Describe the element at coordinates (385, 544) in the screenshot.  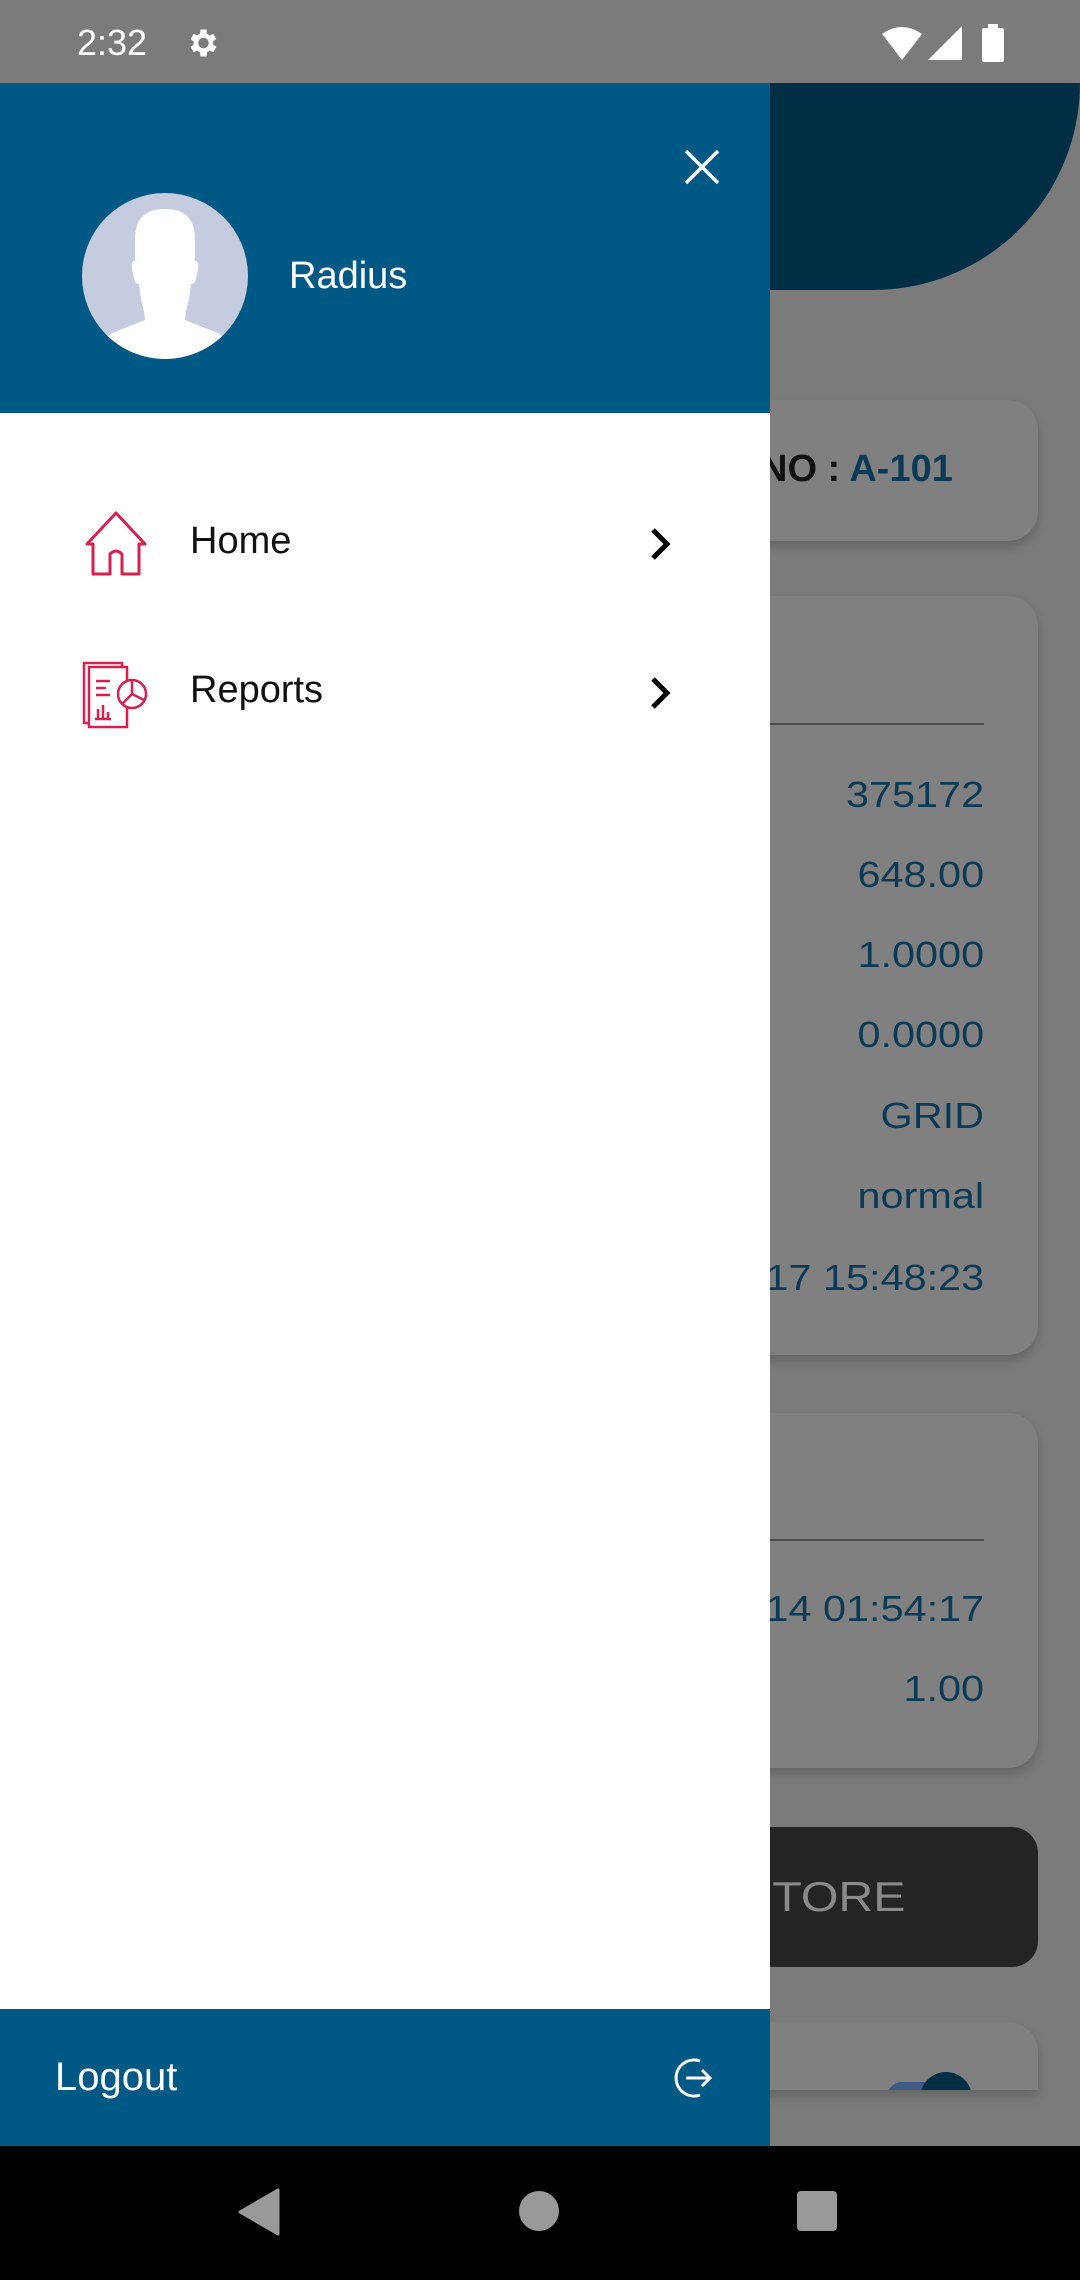
I see `menu-item-home: Home` at that location.